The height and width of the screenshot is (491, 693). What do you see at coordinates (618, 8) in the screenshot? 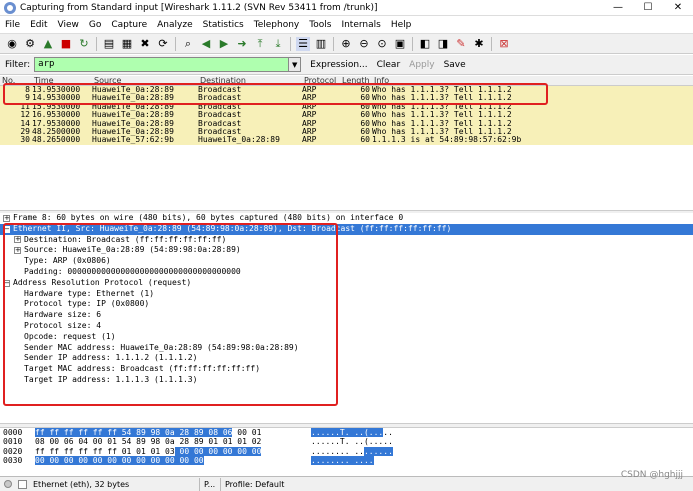
I see `minimize-button: —` at bounding box center [618, 8].